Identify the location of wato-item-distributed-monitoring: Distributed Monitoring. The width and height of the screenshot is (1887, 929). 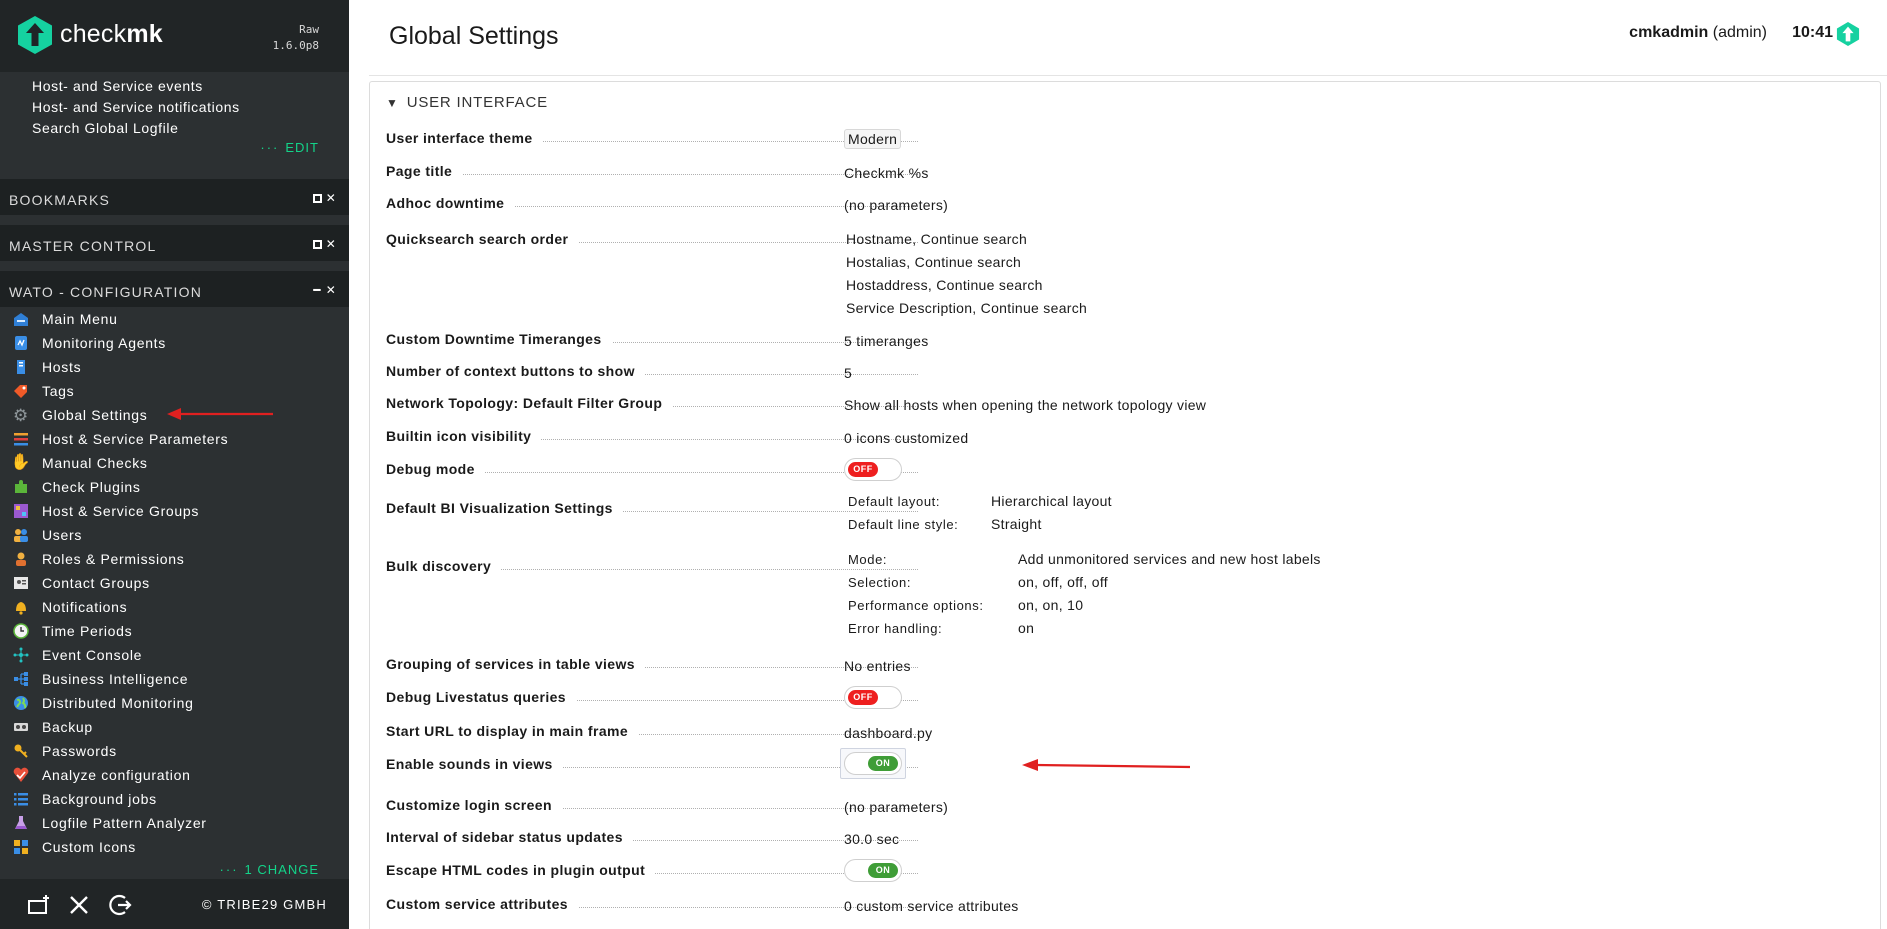
(120, 703).